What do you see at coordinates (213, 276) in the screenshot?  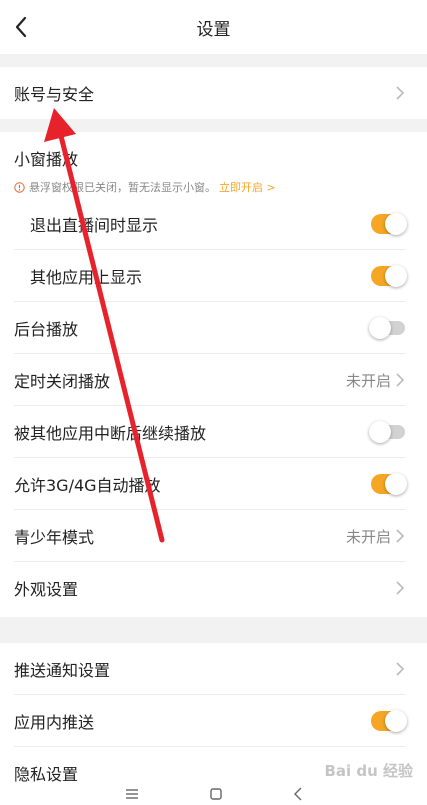 I see `other-apps-row: 其他应用上显示` at bounding box center [213, 276].